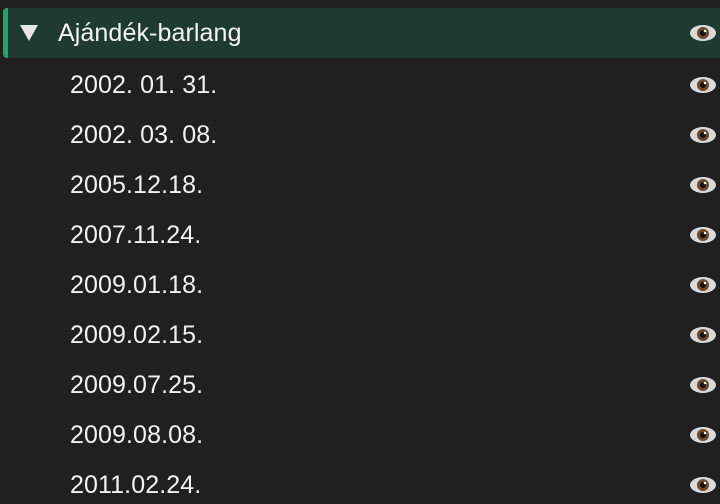 This screenshot has width=720, height=504. I want to click on layer-item-label: 2002. 01. 31., so click(144, 84).